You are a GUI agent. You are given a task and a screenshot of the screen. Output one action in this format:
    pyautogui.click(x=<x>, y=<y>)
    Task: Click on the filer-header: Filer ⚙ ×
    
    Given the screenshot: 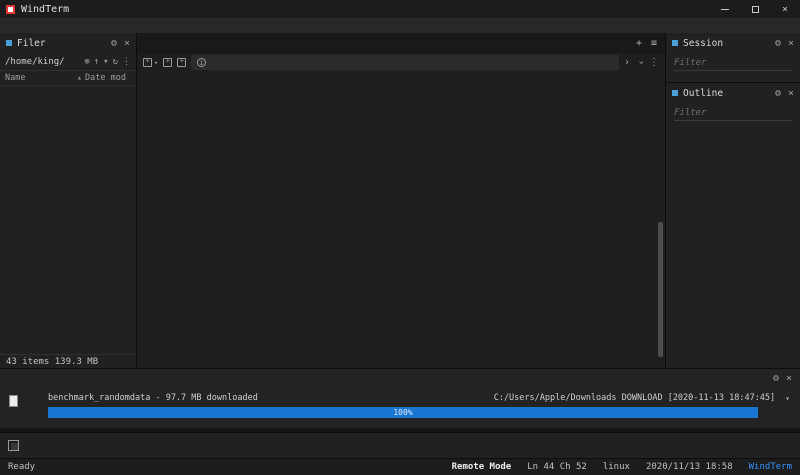 What is the action you would take?
    pyautogui.click(x=68, y=43)
    